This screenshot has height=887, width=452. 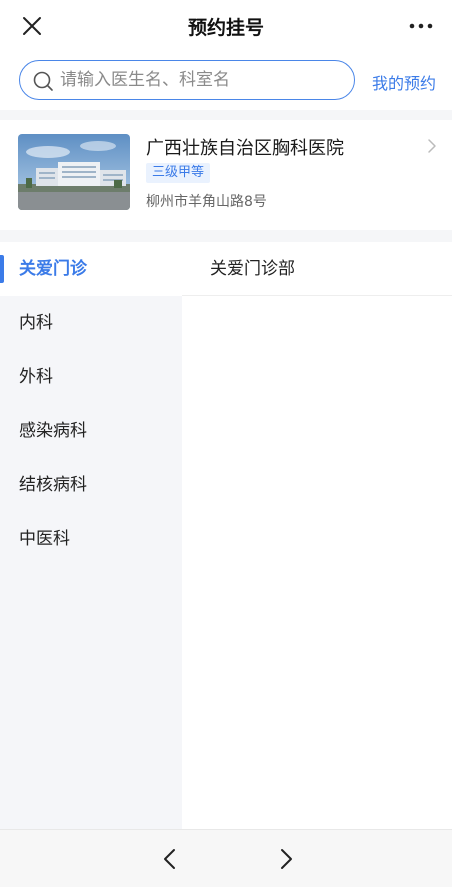 I want to click on hospital-level-badge: 三级甲等, so click(x=178, y=173).